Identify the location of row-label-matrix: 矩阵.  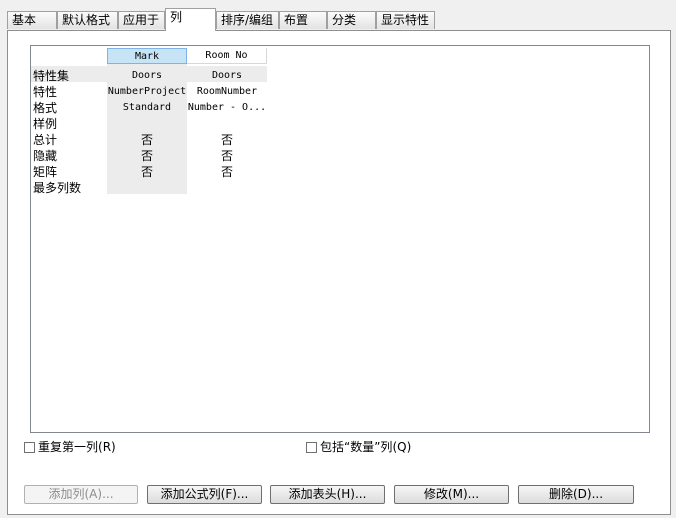
(45, 172).